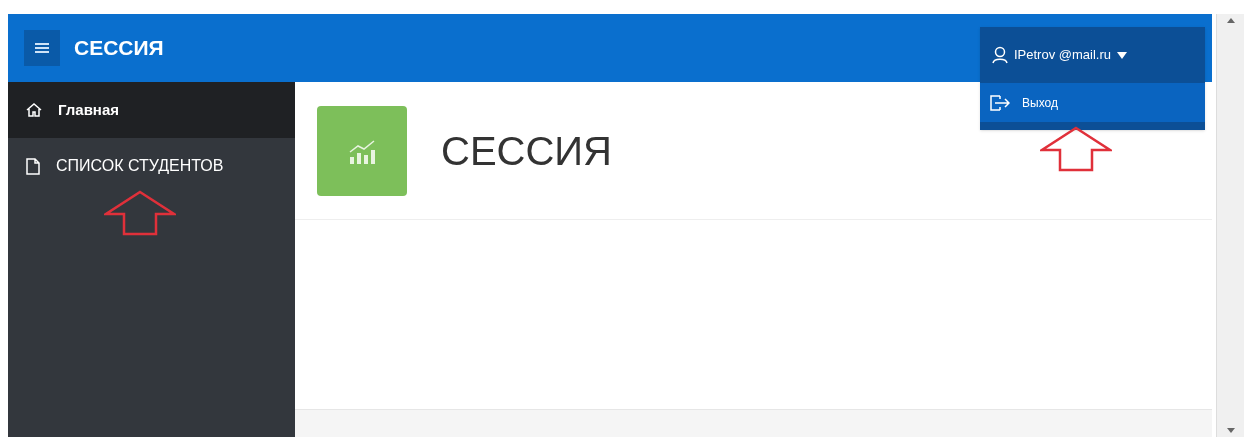 The image size is (1244, 445). Describe the element at coordinates (1230, 225) in the screenshot. I see `scrollbar` at that location.